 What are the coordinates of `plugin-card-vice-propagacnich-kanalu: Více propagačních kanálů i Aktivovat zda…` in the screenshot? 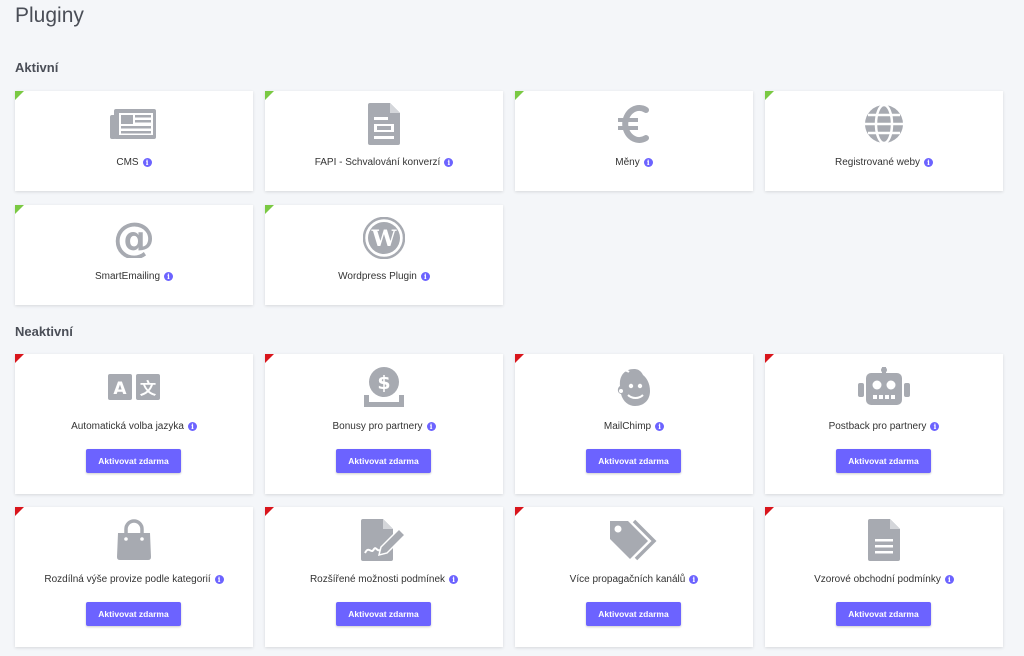 It's located at (634, 577).